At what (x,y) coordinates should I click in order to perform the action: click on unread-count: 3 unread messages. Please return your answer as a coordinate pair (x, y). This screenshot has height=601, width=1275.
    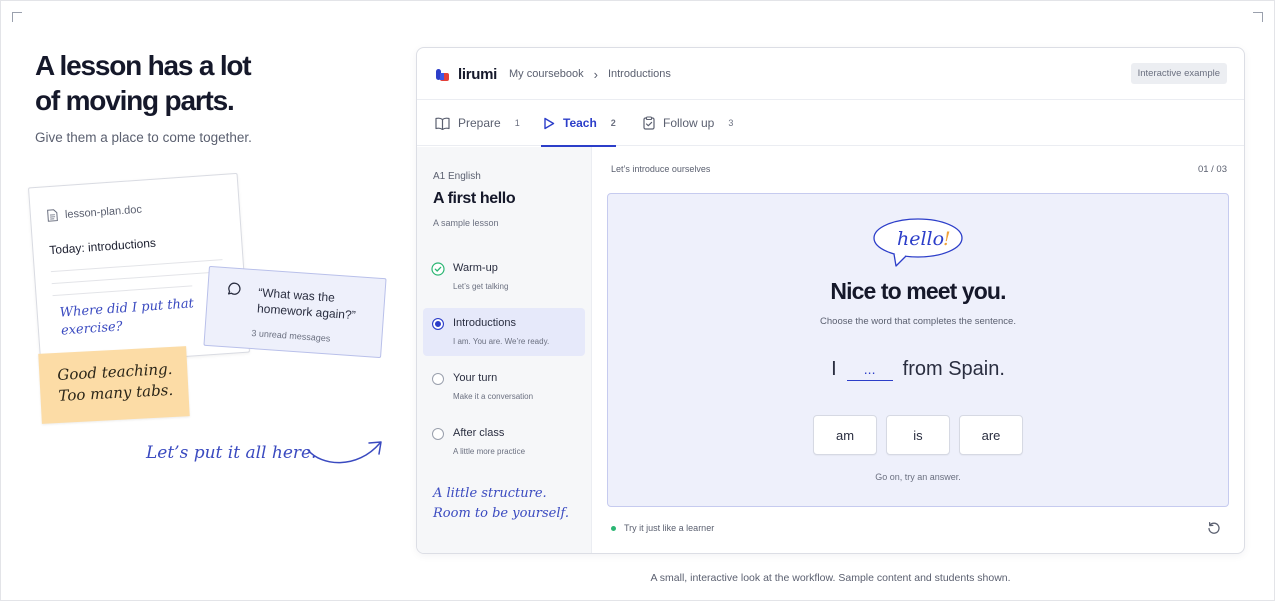
    Looking at the image, I should click on (291, 336).